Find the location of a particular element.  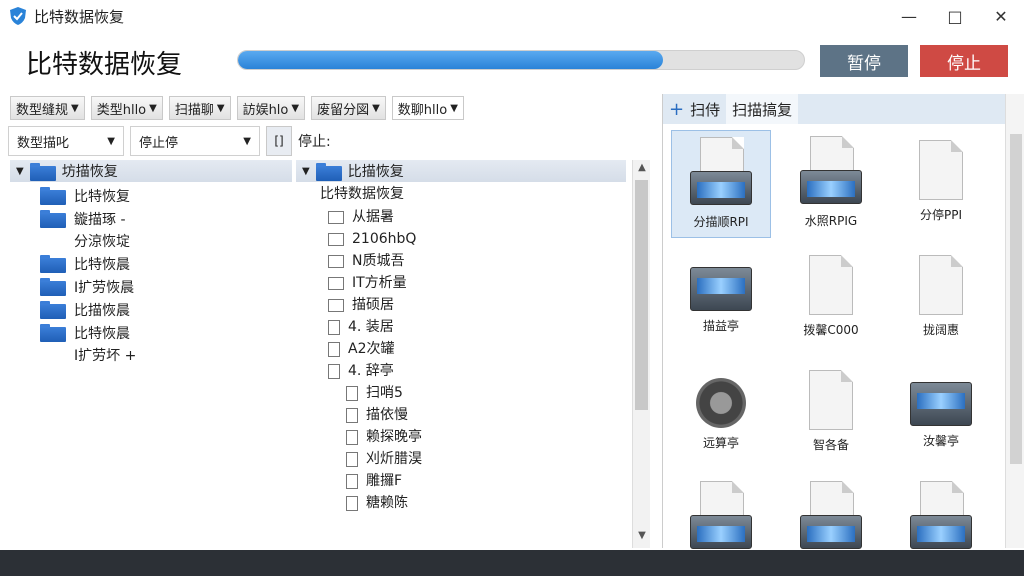

tree-header: ▼ 坊描恢复 is located at coordinates (151, 171).